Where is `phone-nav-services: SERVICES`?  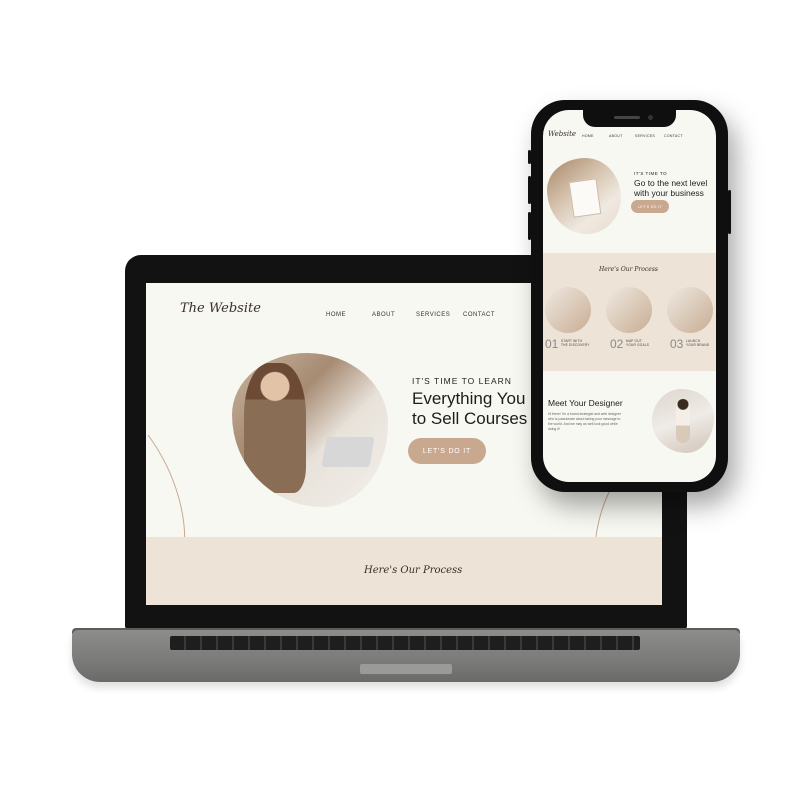
phone-nav-services: SERVICES is located at coordinates (645, 136).